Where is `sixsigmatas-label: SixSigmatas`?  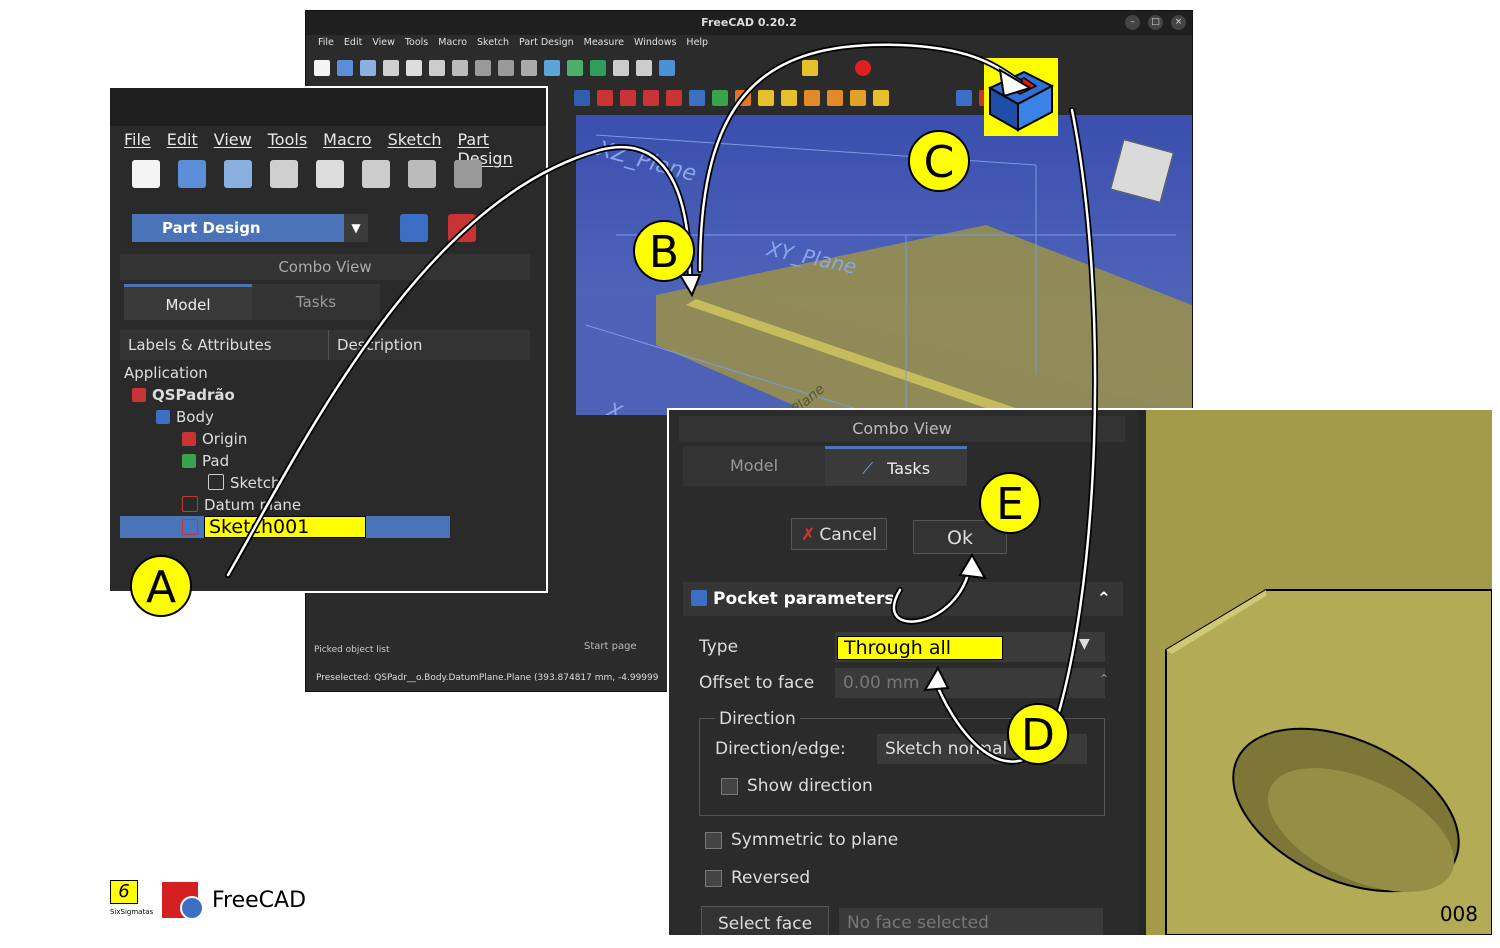 sixsigmatas-label: SixSigmatas is located at coordinates (132, 912).